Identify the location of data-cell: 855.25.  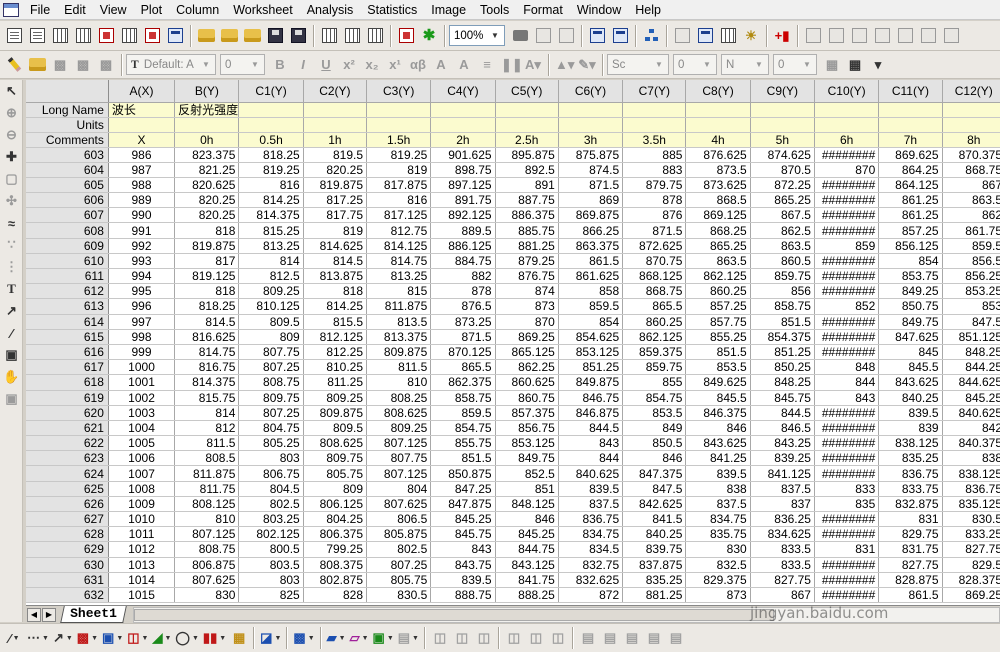
(718, 337).